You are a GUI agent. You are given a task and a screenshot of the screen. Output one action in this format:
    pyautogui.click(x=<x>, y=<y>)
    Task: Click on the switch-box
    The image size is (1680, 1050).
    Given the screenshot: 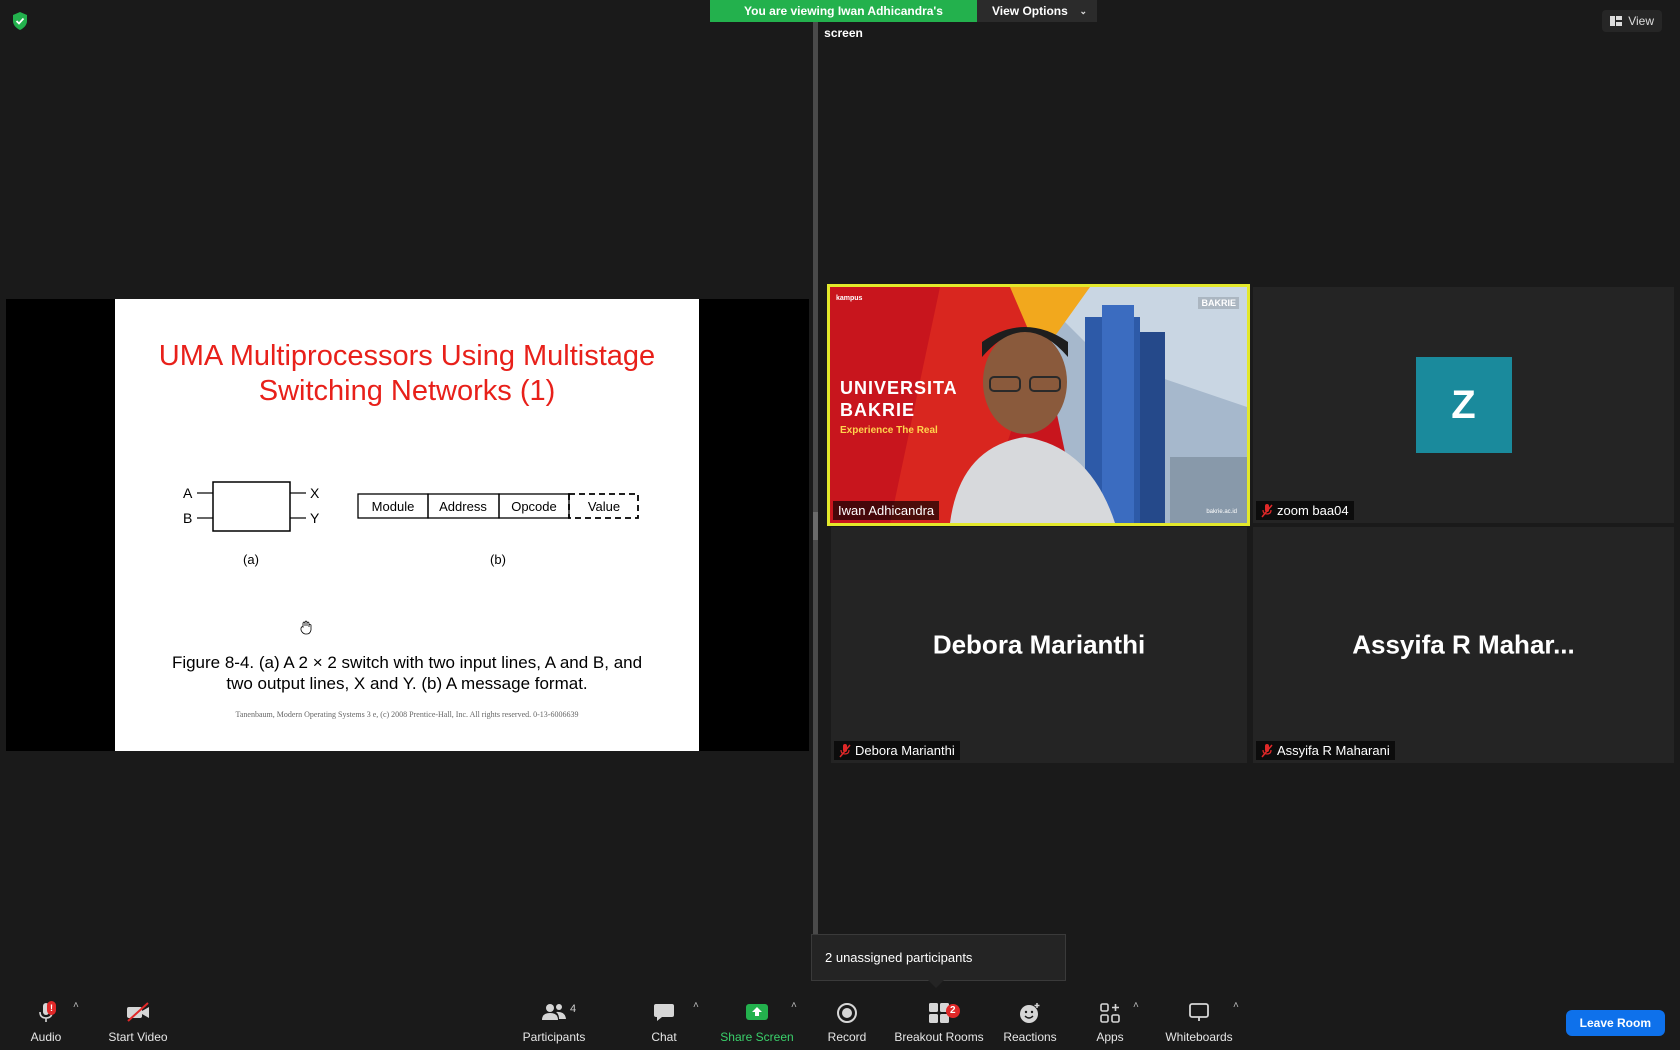 What is the action you would take?
    pyautogui.click(x=251, y=506)
    